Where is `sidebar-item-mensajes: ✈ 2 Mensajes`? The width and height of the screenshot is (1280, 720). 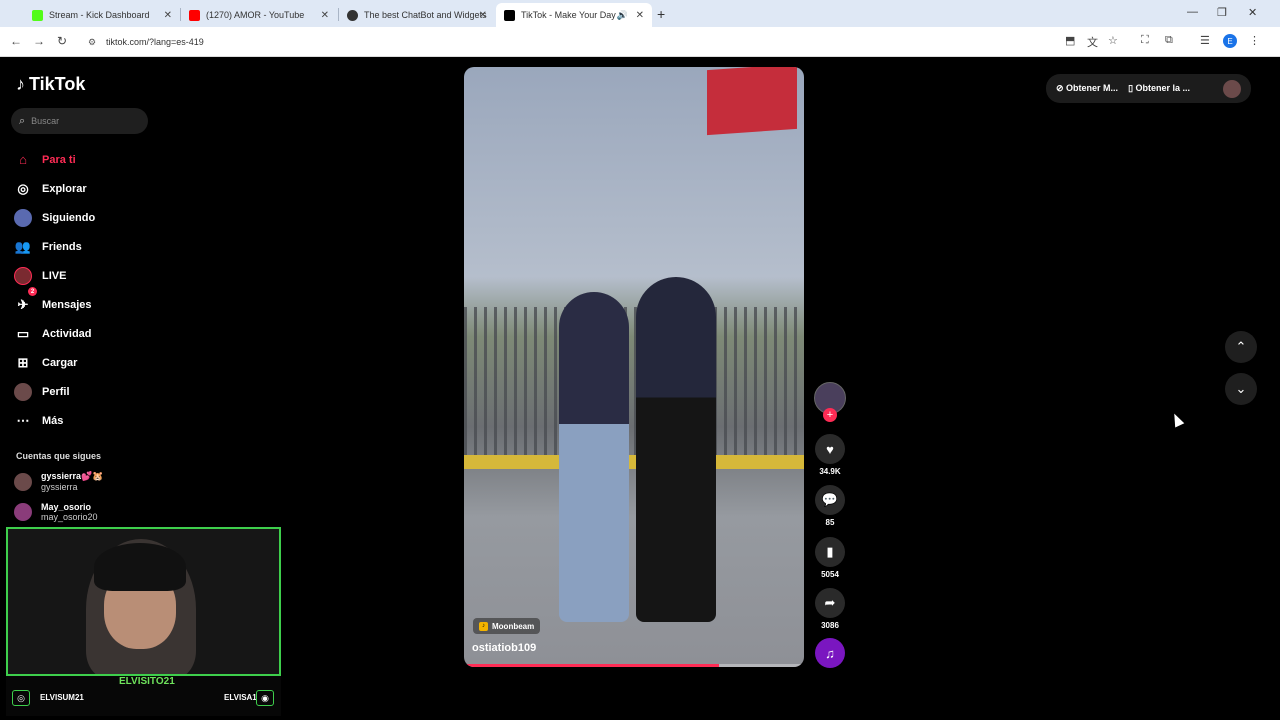
sidebar-item-mensajes: ✈ 2 Mensajes is located at coordinates (84, 303).